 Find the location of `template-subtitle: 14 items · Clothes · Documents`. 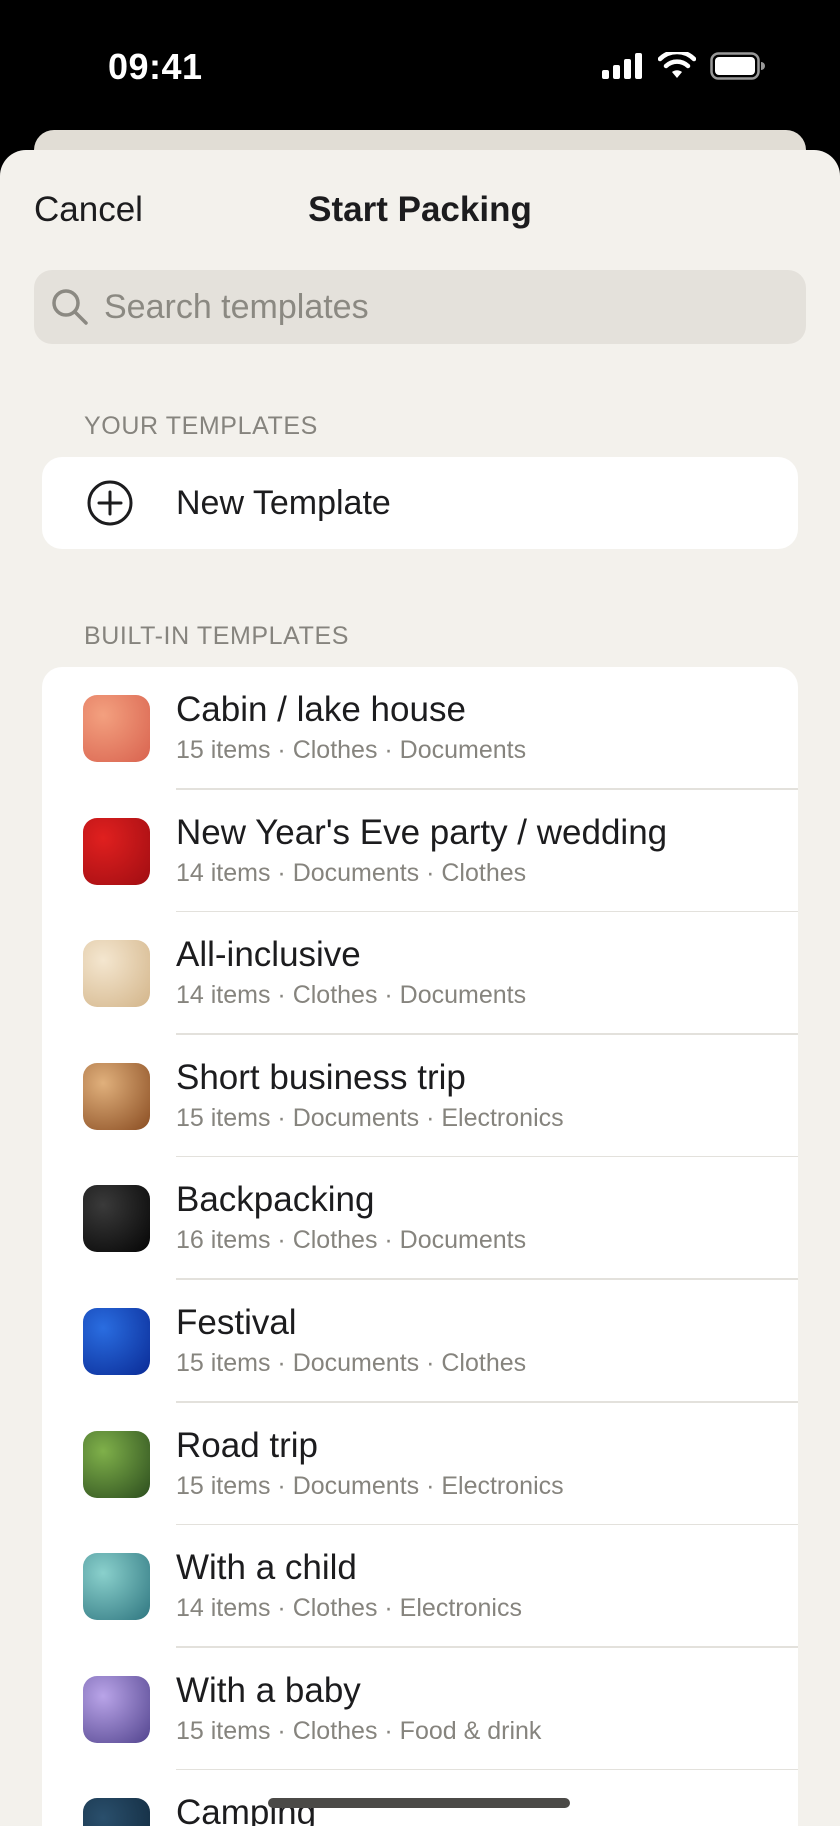

template-subtitle: 14 items · Clothes · Documents is located at coordinates (351, 995).